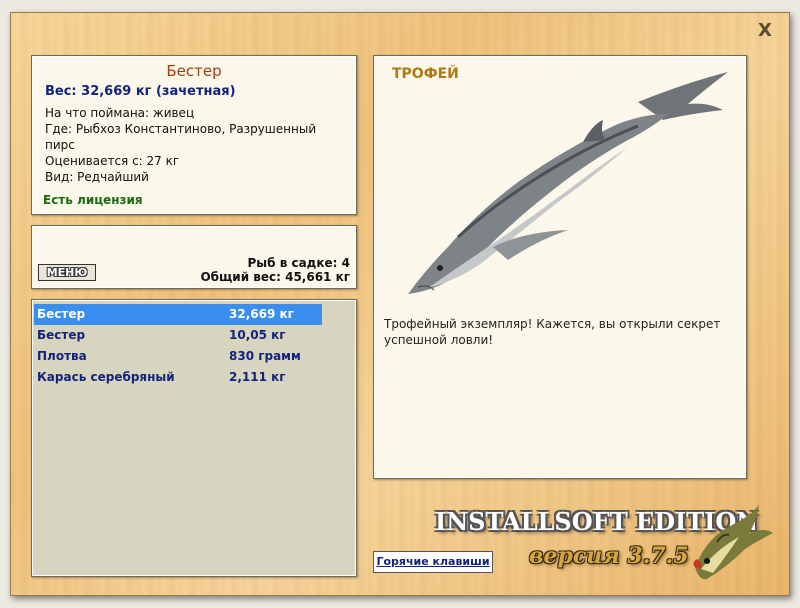 The height and width of the screenshot is (608, 800). I want to click on keepnet-stats: Рыб в садке: 4 Общий вес: 45,661 кг, so click(275, 270).